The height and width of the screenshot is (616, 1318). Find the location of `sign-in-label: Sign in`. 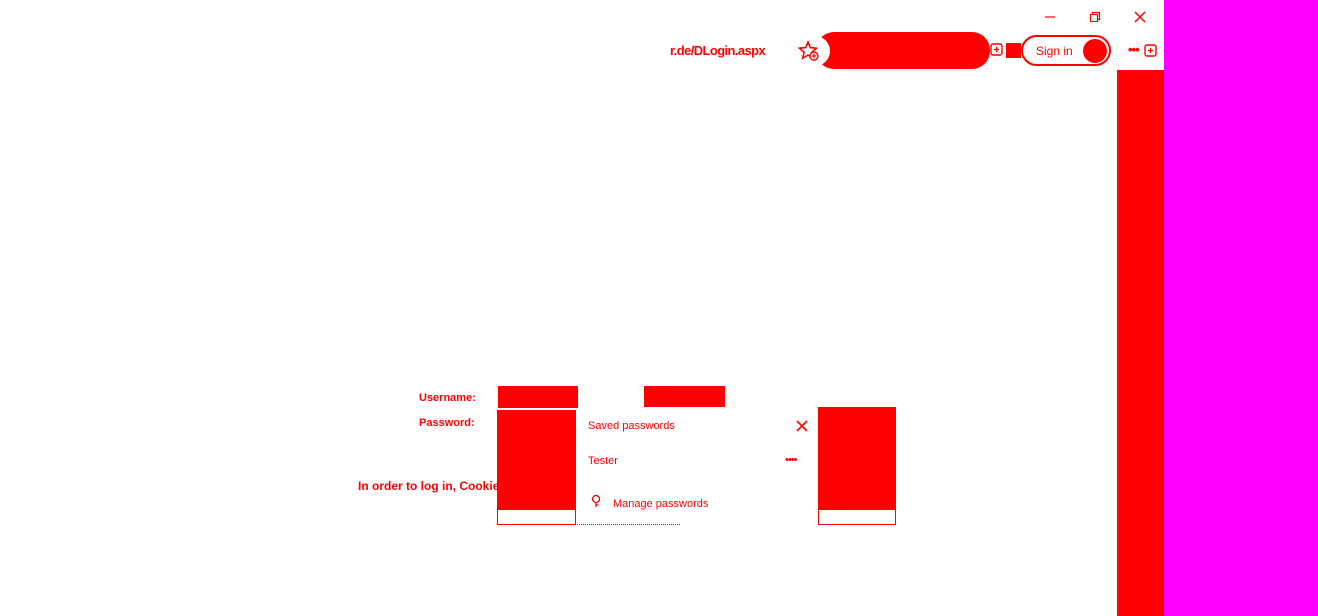

sign-in-label: Sign in is located at coordinates (1054, 51).